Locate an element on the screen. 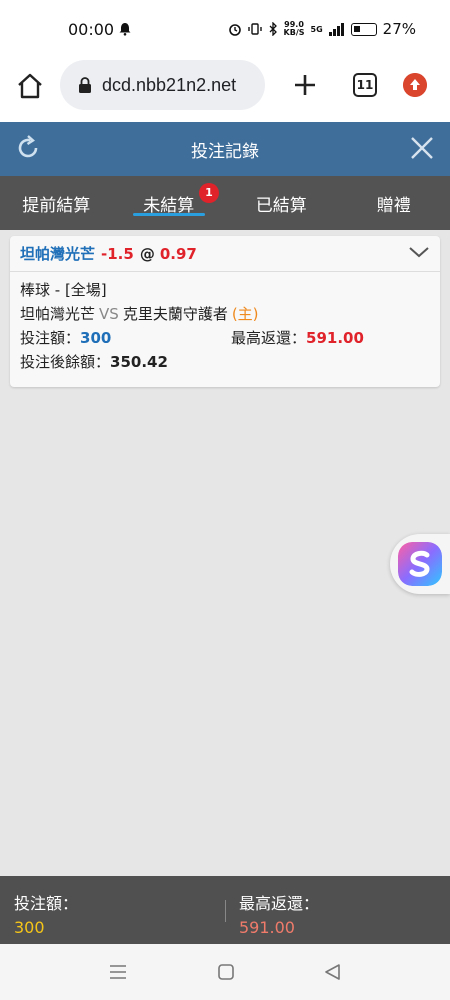 Image resolution: width=450 pixels, height=1000 pixels. footer-stake-value: 300 is located at coordinates (29, 927).